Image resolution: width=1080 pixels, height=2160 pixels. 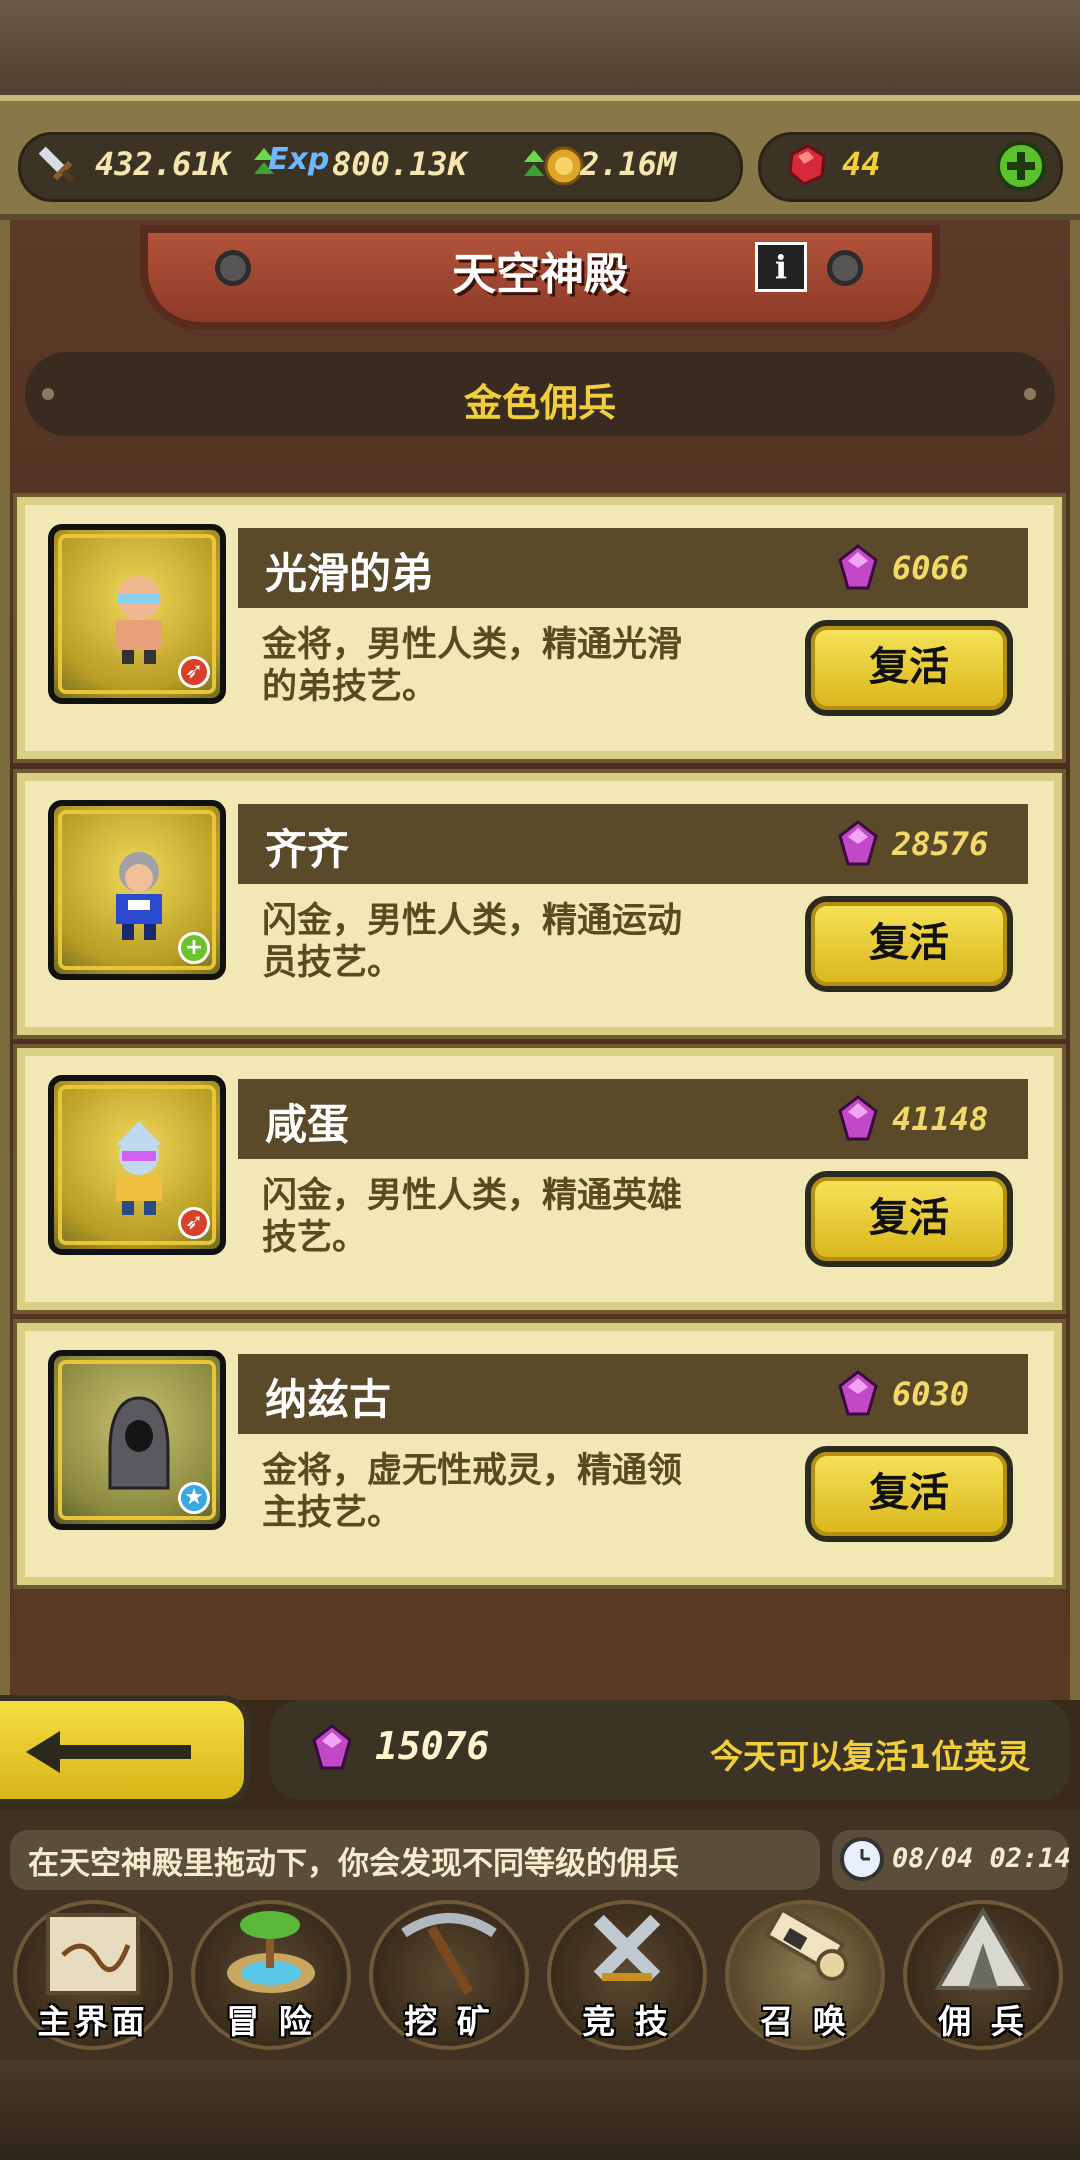 What do you see at coordinates (983, 2021) in the screenshot?
I see `nav-label: 佣 兵` at bounding box center [983, 2021].